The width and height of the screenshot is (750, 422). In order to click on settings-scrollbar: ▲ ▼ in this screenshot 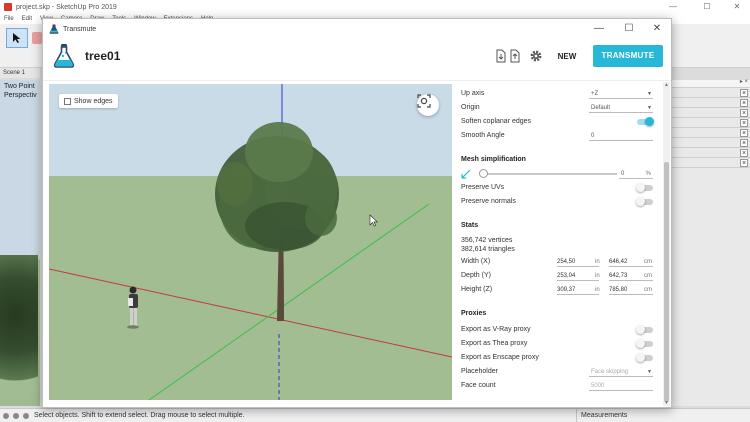, I will do `click(666, 244)`.